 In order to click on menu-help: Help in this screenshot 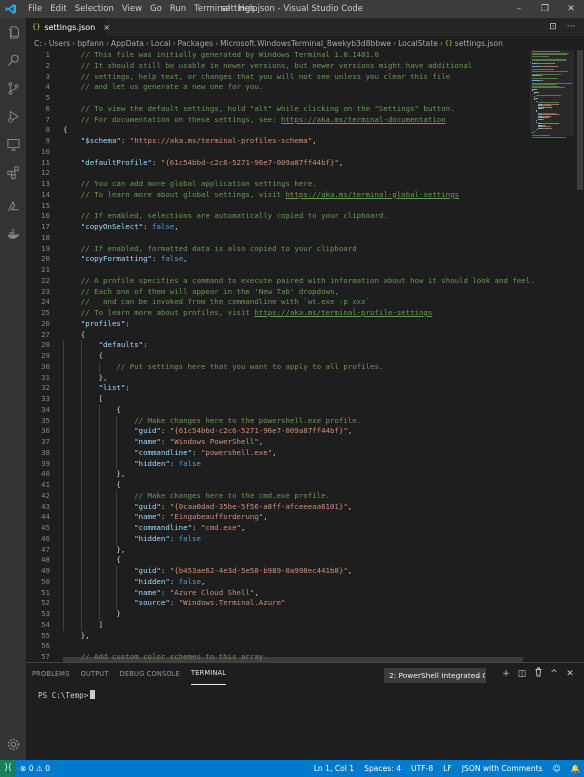, I will do `click(247, 9)`.